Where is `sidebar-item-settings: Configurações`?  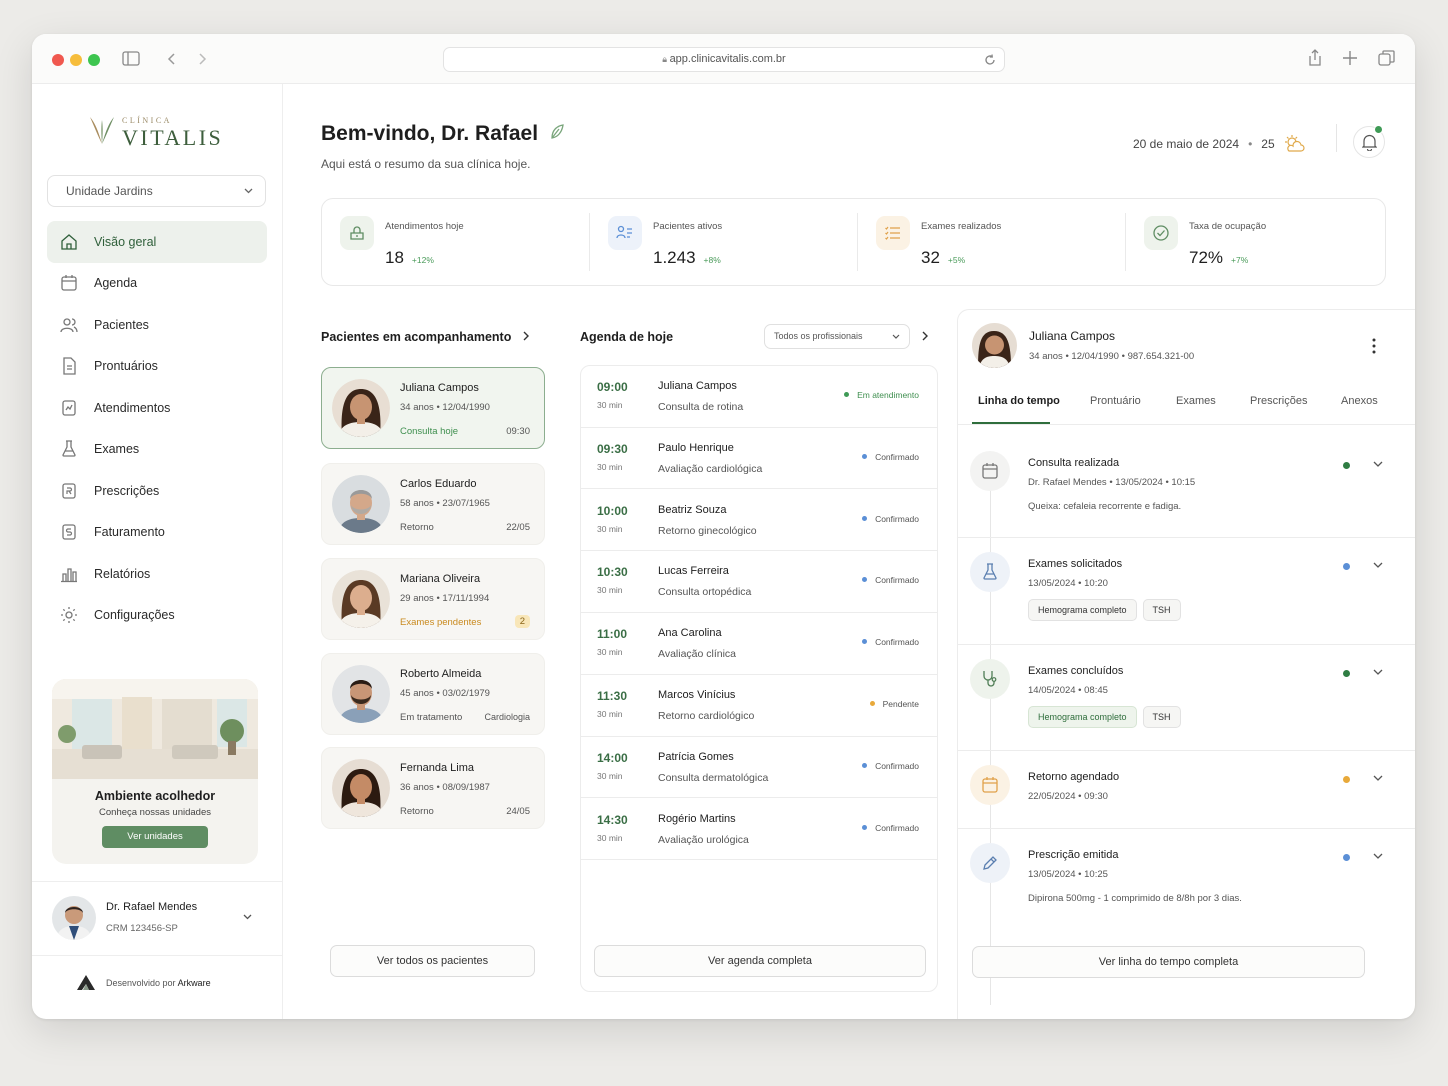 sidebar-item-settings: Configurações is located at coordinates (157, 616).